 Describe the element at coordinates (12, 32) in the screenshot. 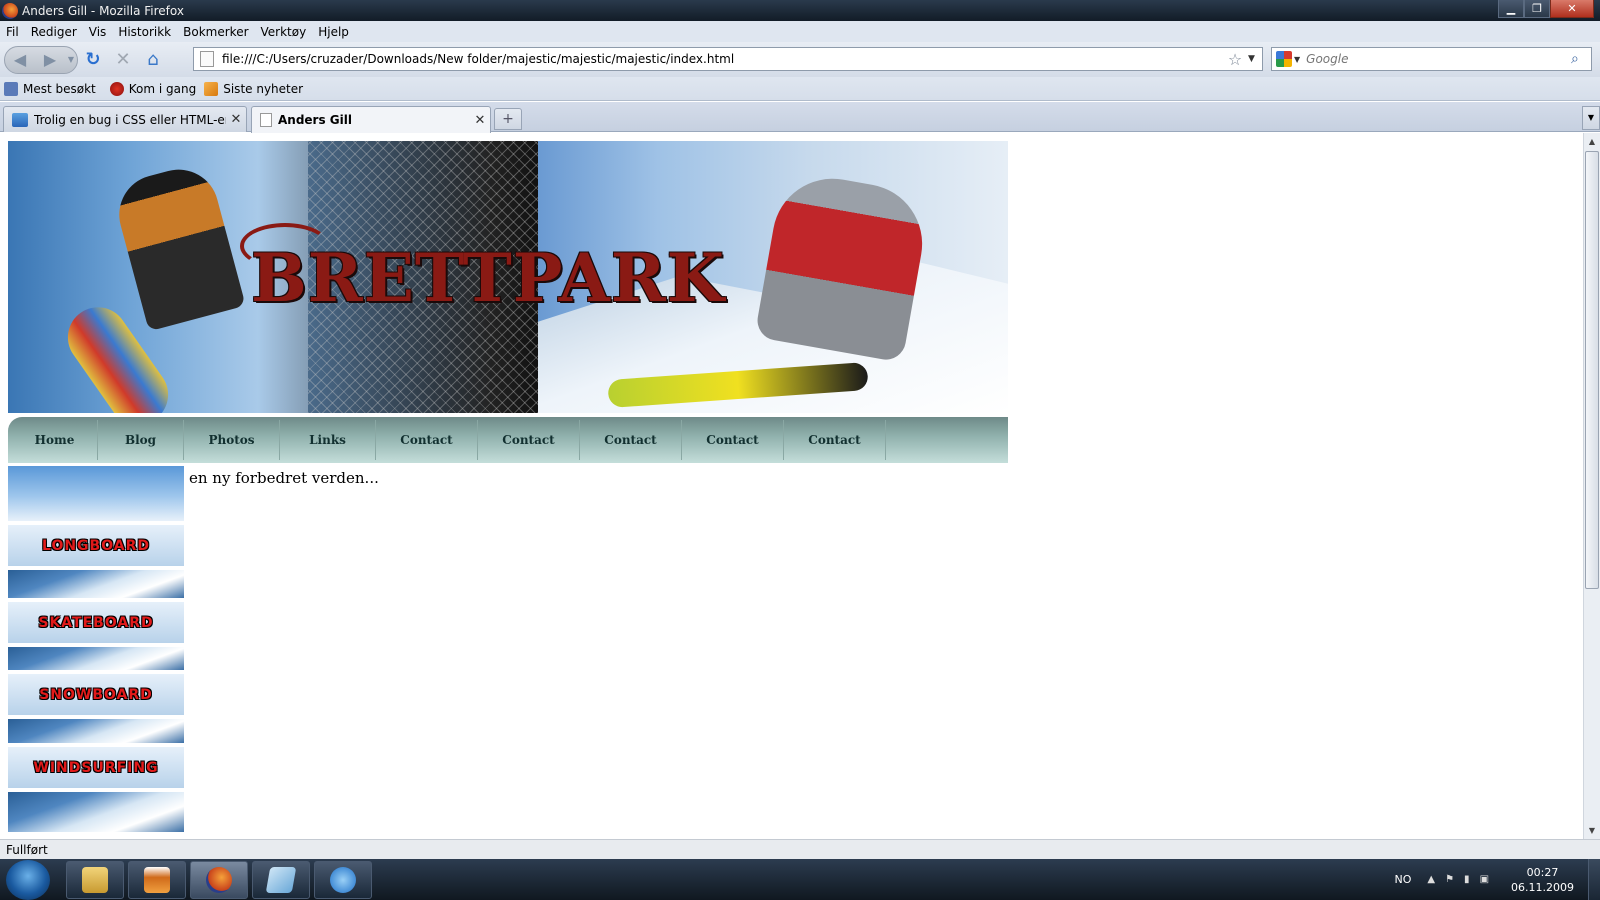

I see `menu-file: Fil` at that location.